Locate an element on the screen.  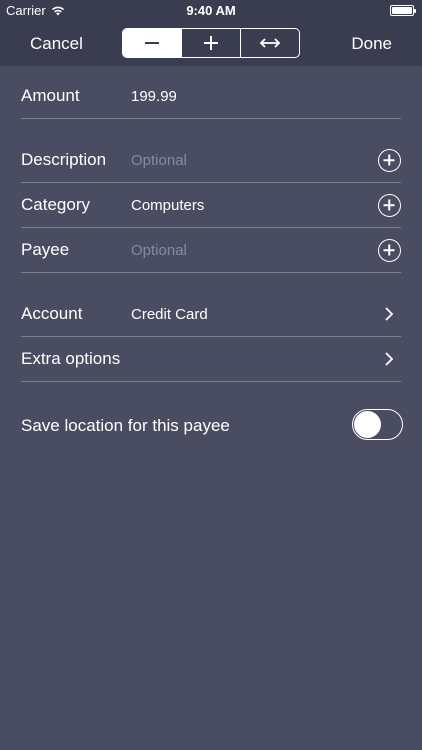
save-location-label: Save location for this payee is located at coordinates (125, 425).